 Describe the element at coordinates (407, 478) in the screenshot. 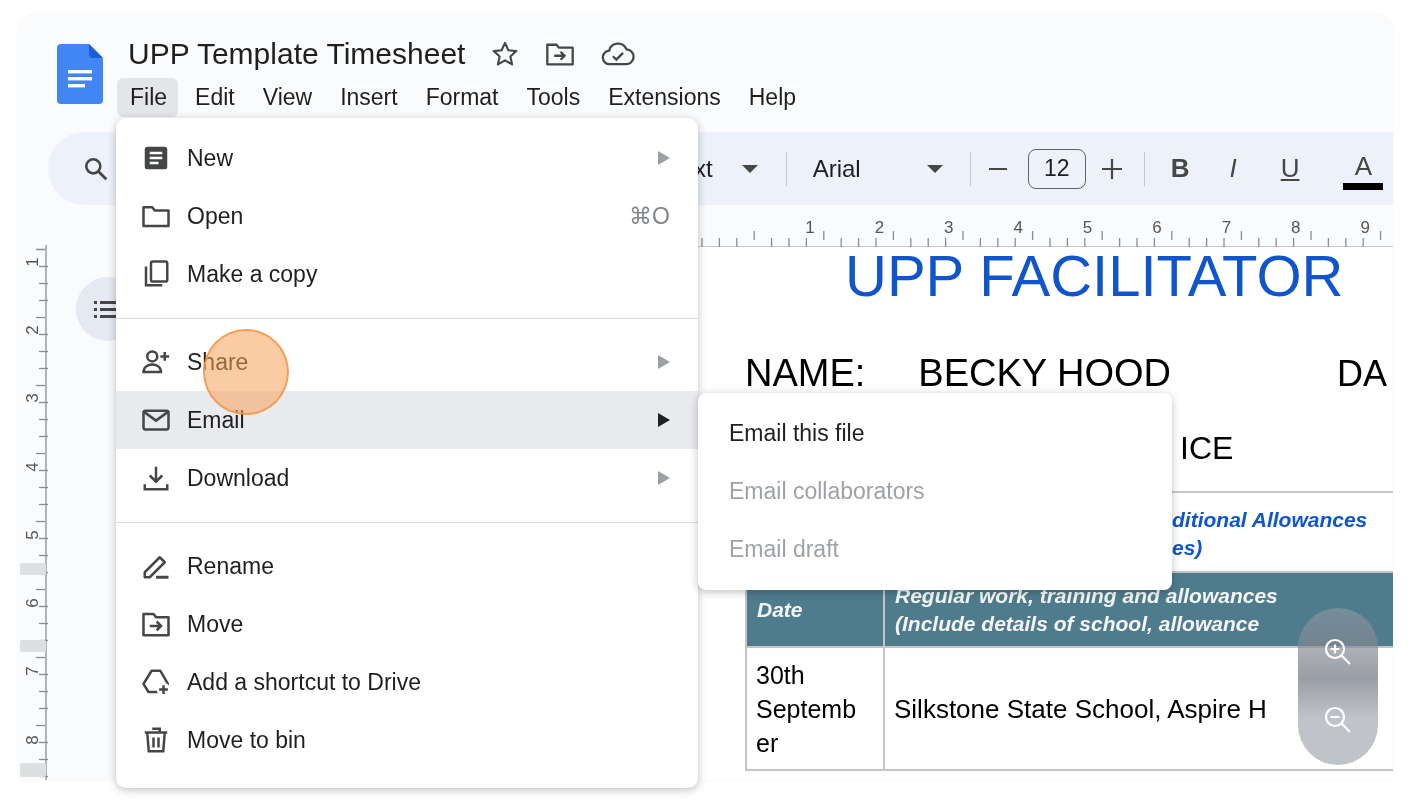

I see `menu-item: Download` at that location.